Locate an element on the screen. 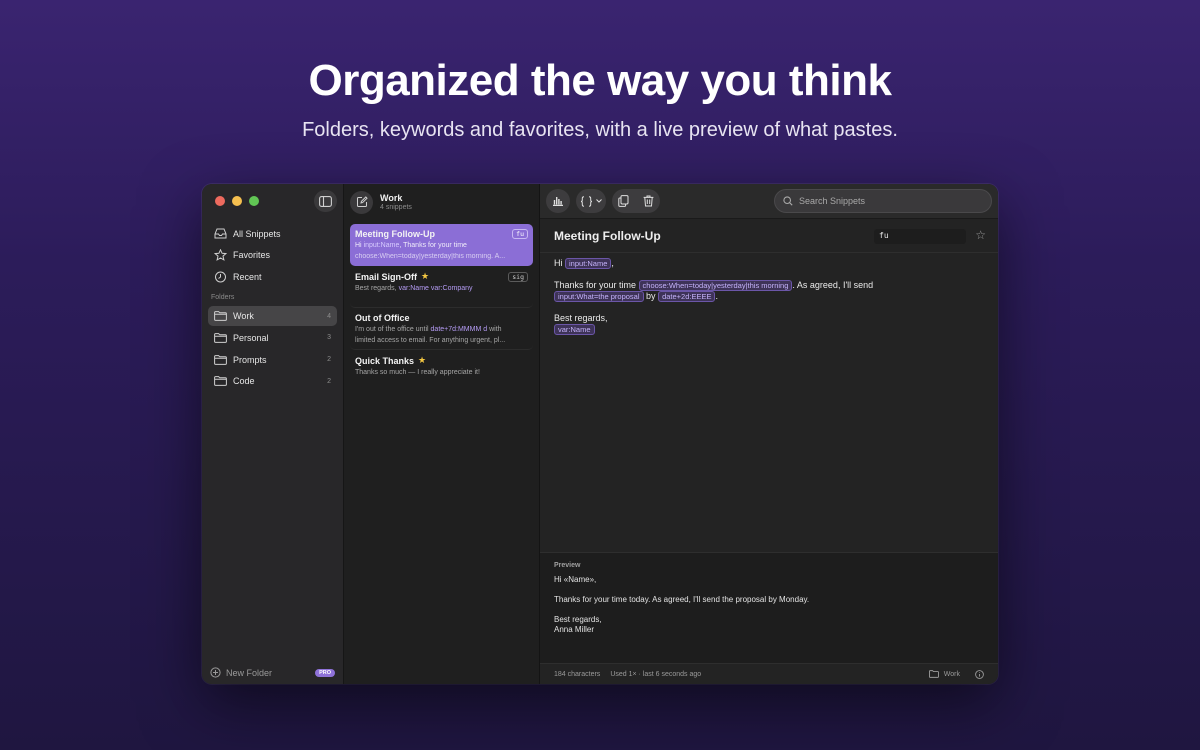 This screenshot has height=750, width=1200. folder-list: Work 4 Personal 3 Prompts 2 Code 2 is located at coordinates (272, 349).